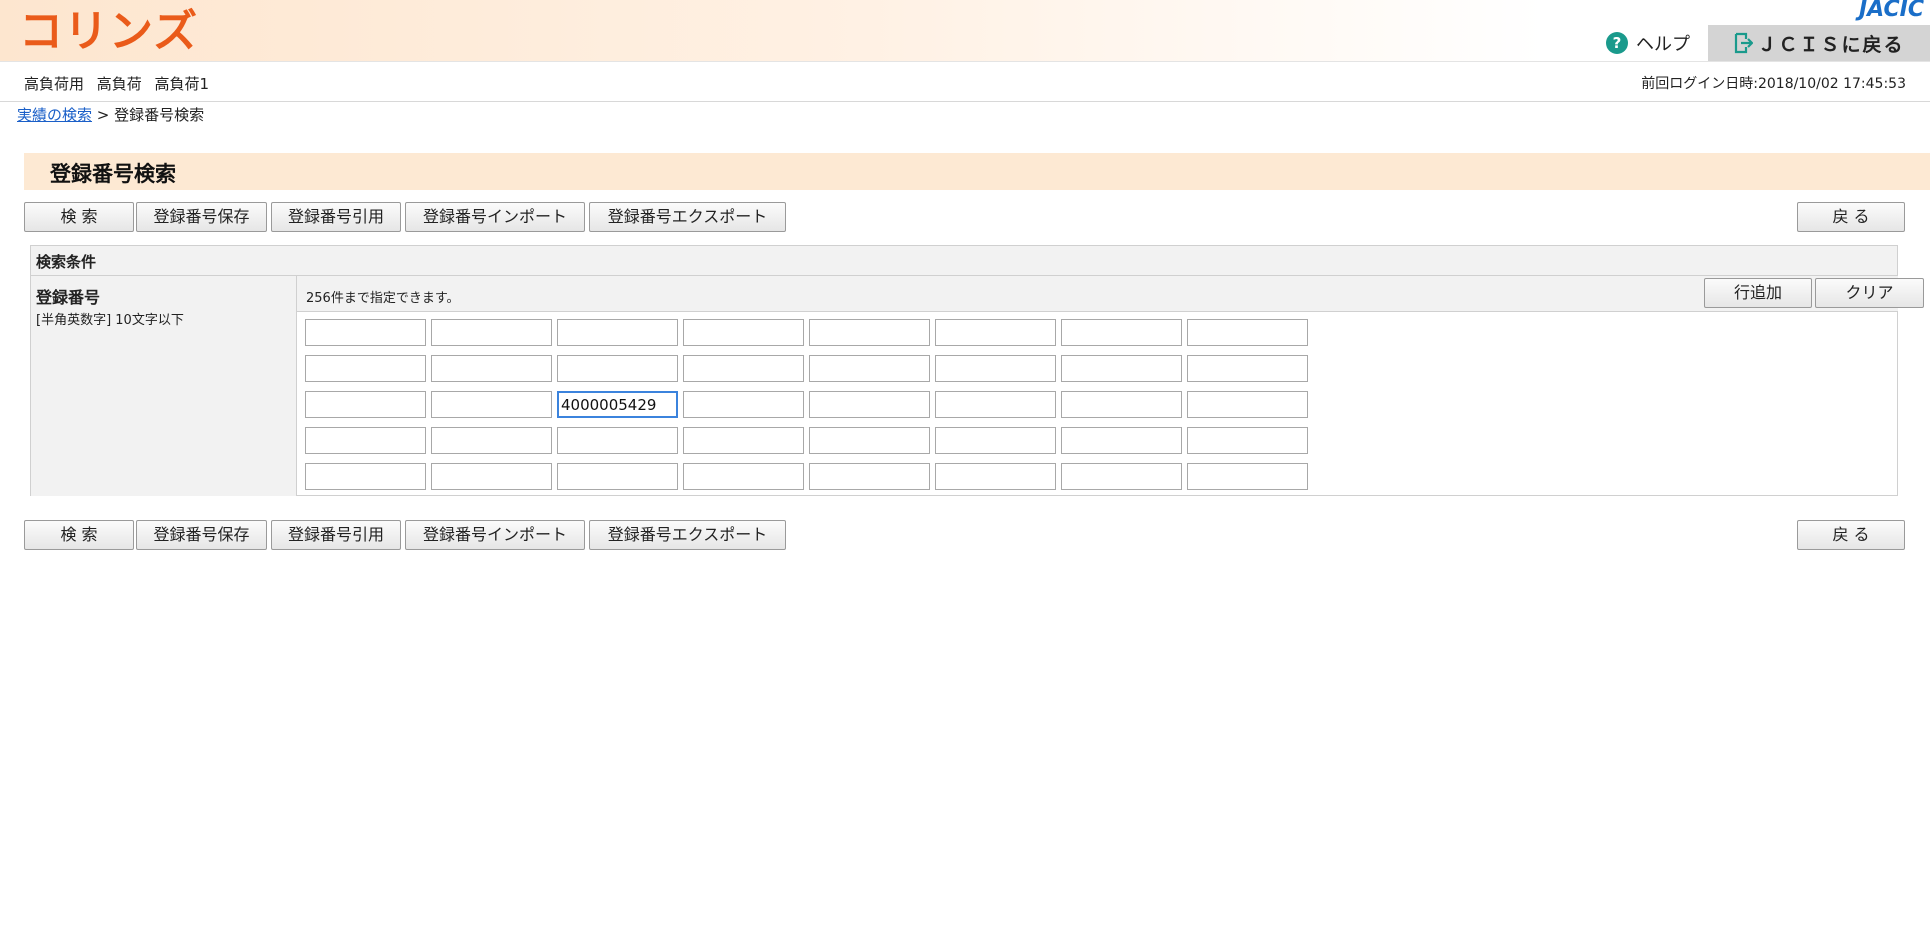  Describe the element at coordinates (113, 174) in the screenshot. I see `page-title: 登録番号検索` at that location.